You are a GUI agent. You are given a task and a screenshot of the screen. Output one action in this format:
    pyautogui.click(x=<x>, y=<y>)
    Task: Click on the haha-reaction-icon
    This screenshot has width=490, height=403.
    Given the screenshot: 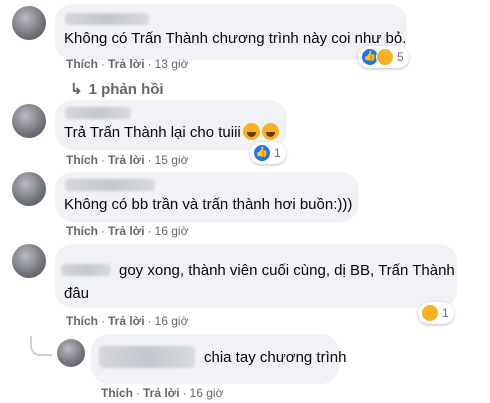 What is the action you would take?
    pyautogui.click(x=385, y=57)
    